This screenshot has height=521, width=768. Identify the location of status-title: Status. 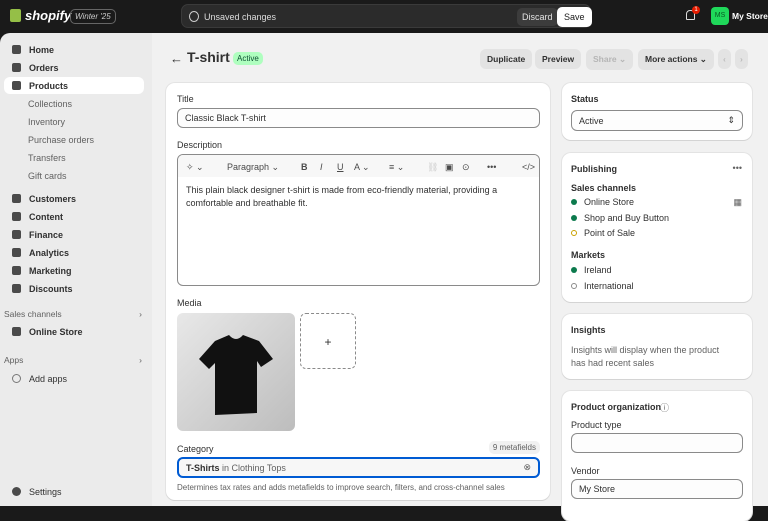
(585, 99).